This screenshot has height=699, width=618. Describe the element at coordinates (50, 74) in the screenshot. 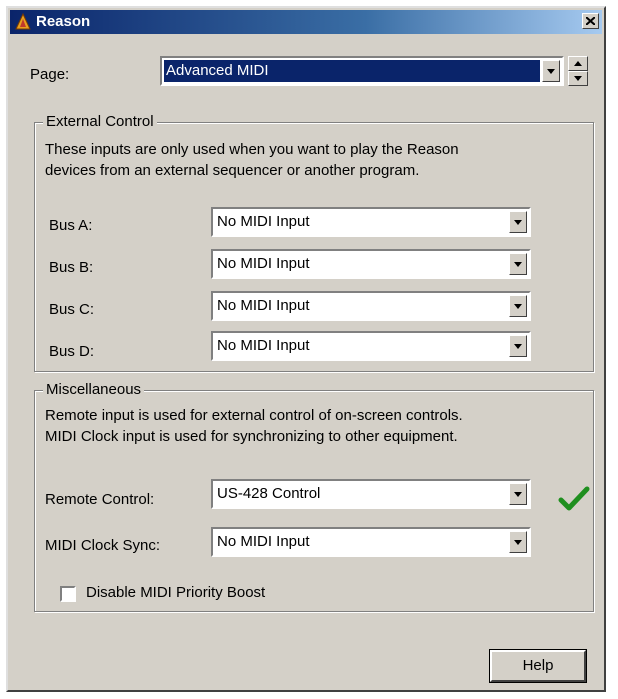

I see `page-label: Page:` at that location.